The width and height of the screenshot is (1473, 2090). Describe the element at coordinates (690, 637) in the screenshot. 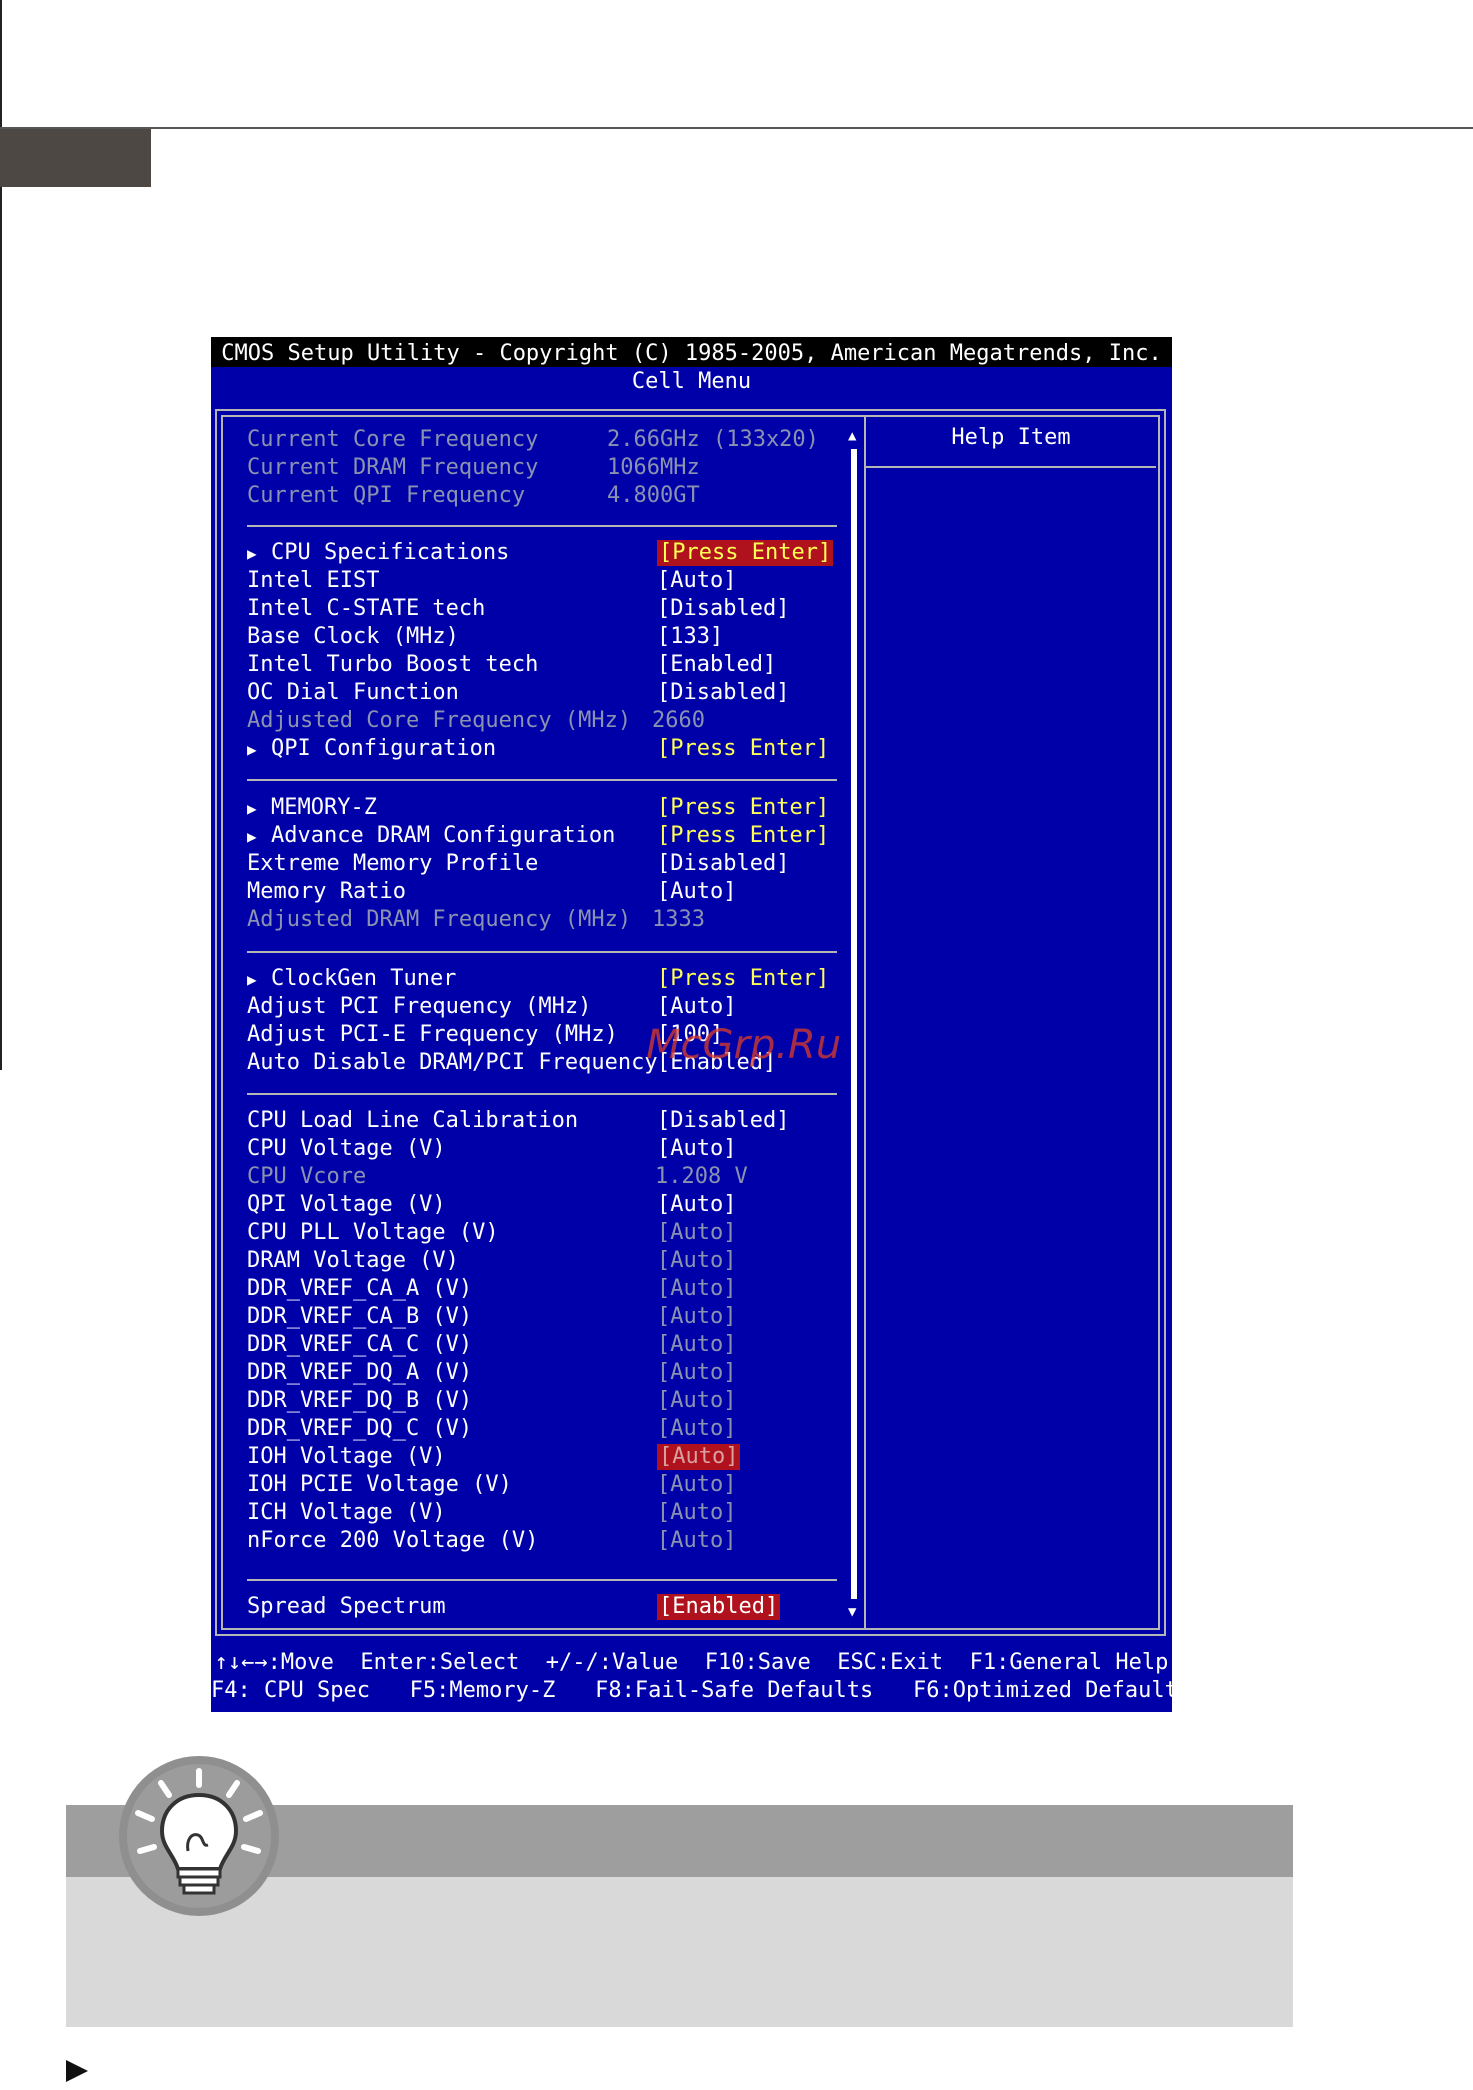

I see `setting-value: [133]` at that location.